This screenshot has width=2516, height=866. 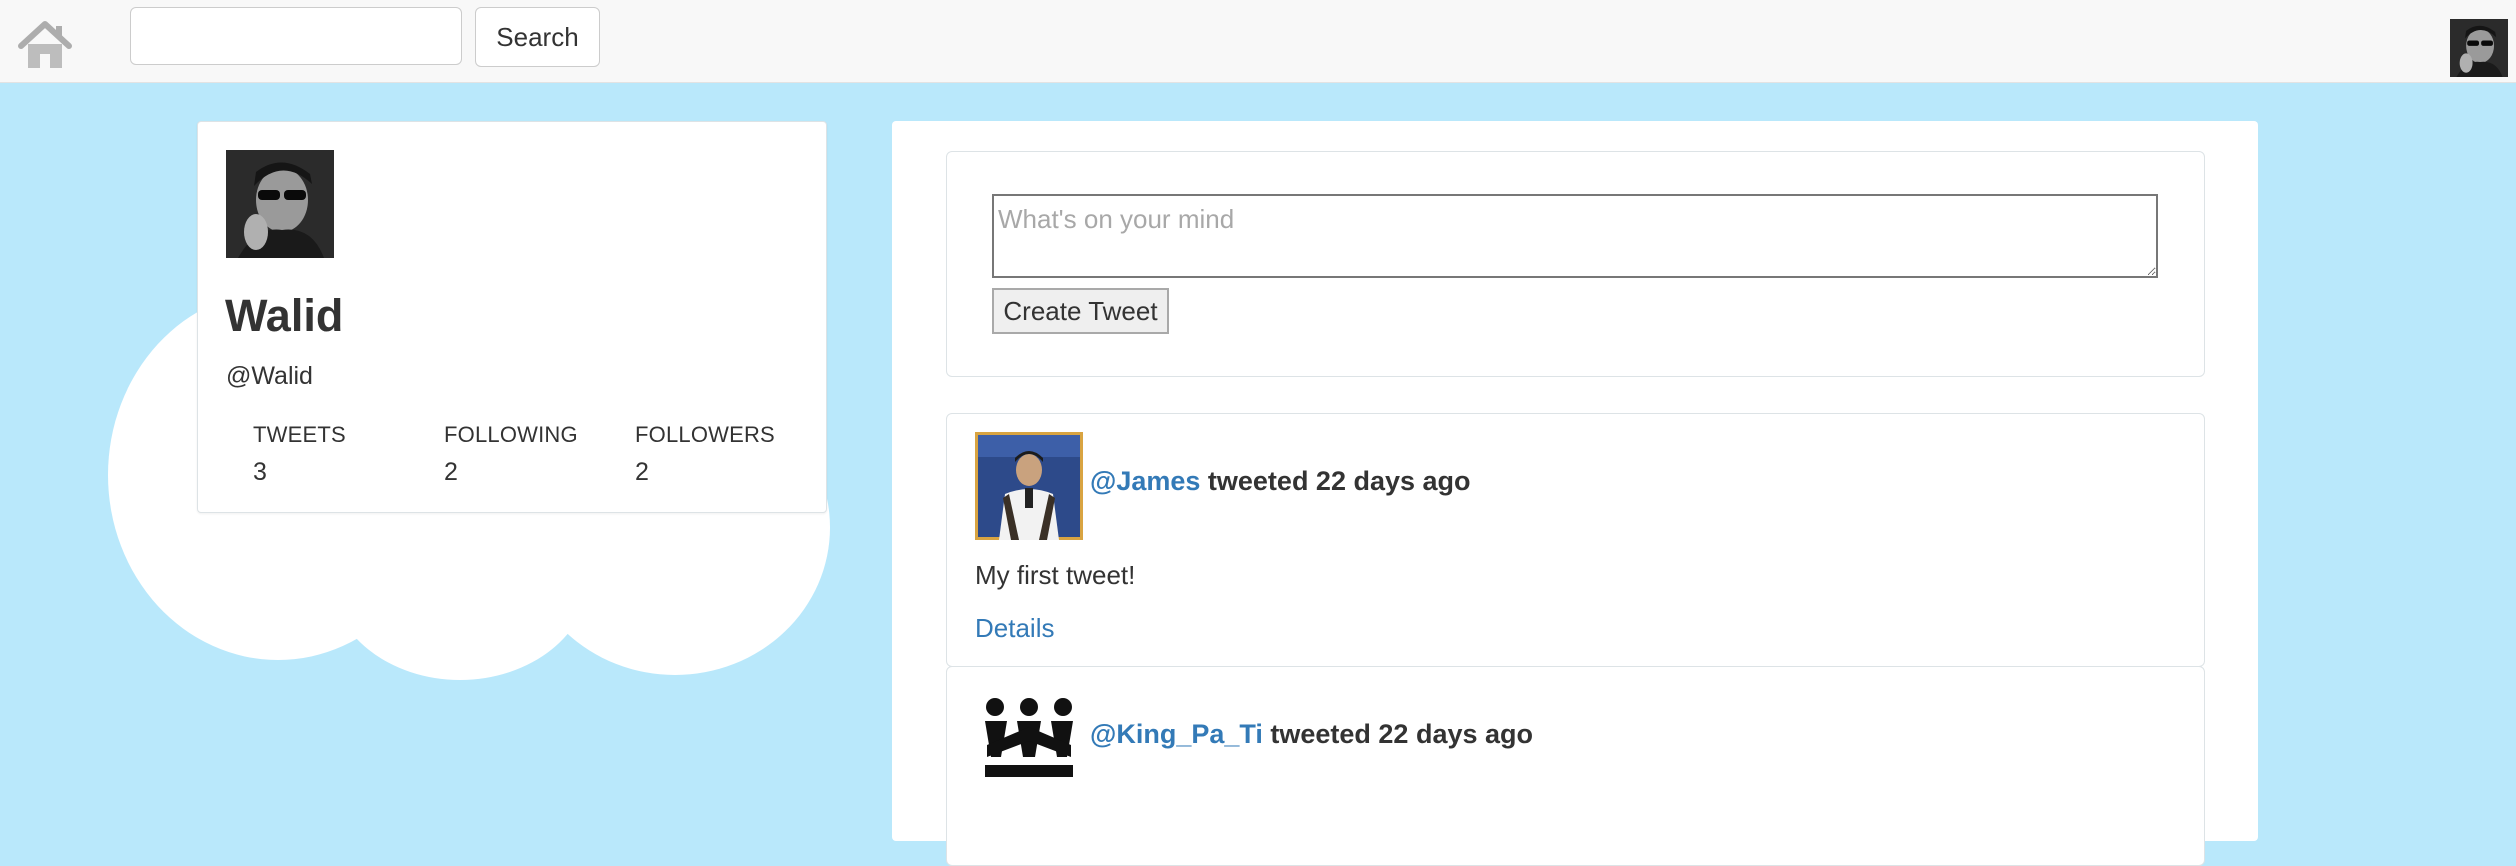 What do you see at coordinates (296, 36) in the screenshot?
I see `search-input` at bounding box center [296, 36].